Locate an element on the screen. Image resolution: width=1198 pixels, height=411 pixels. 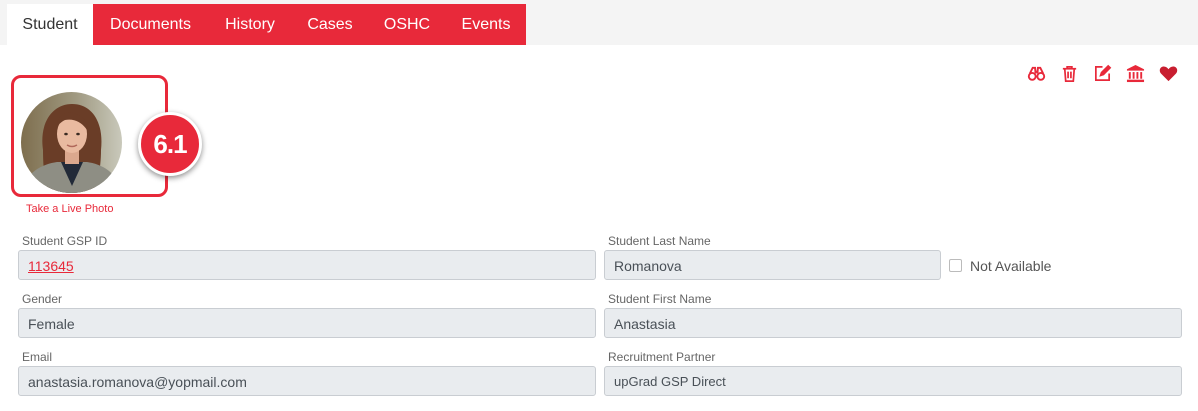
recruitment-partner-field: upGrad GSP Direct is located at coordinates (893, 381).